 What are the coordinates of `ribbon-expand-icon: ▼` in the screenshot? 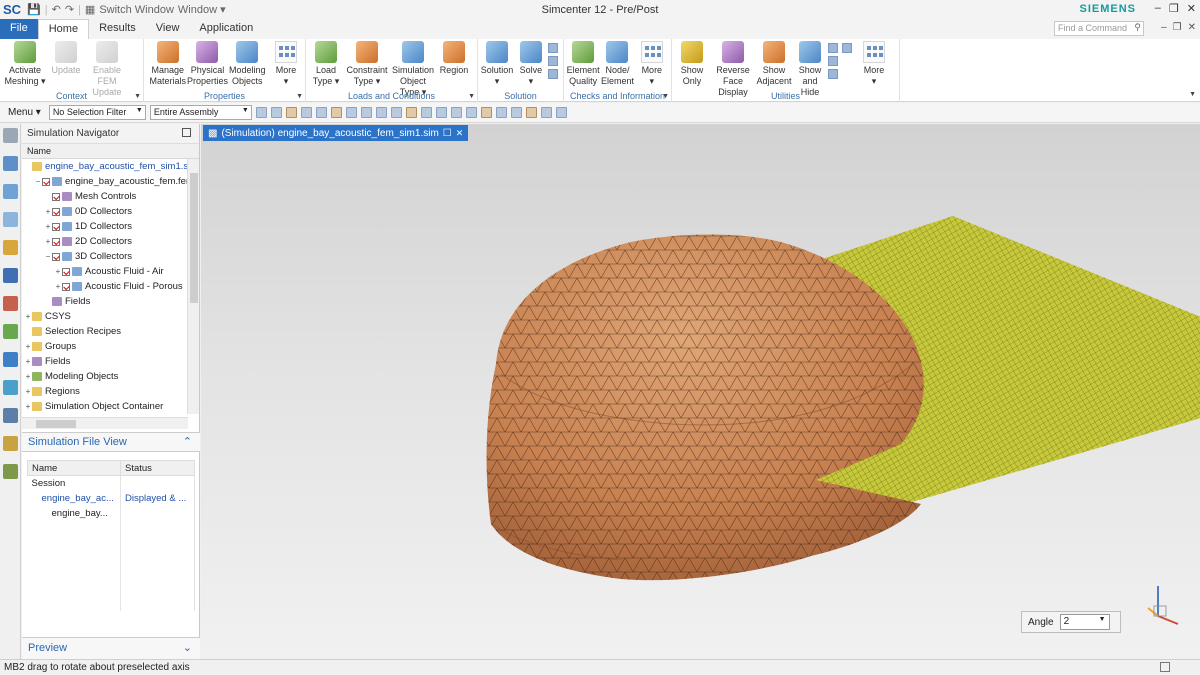 It's located at (1192, 94).